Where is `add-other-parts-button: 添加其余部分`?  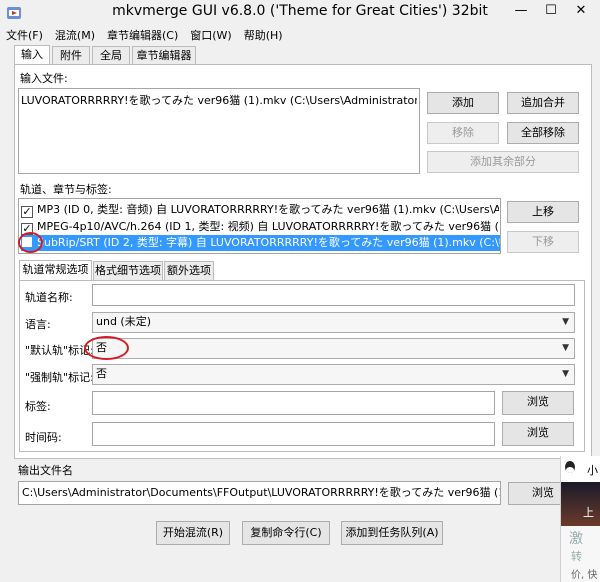 add-other-parts-button: 添加其余部分 is located at coordinates (503, 162).